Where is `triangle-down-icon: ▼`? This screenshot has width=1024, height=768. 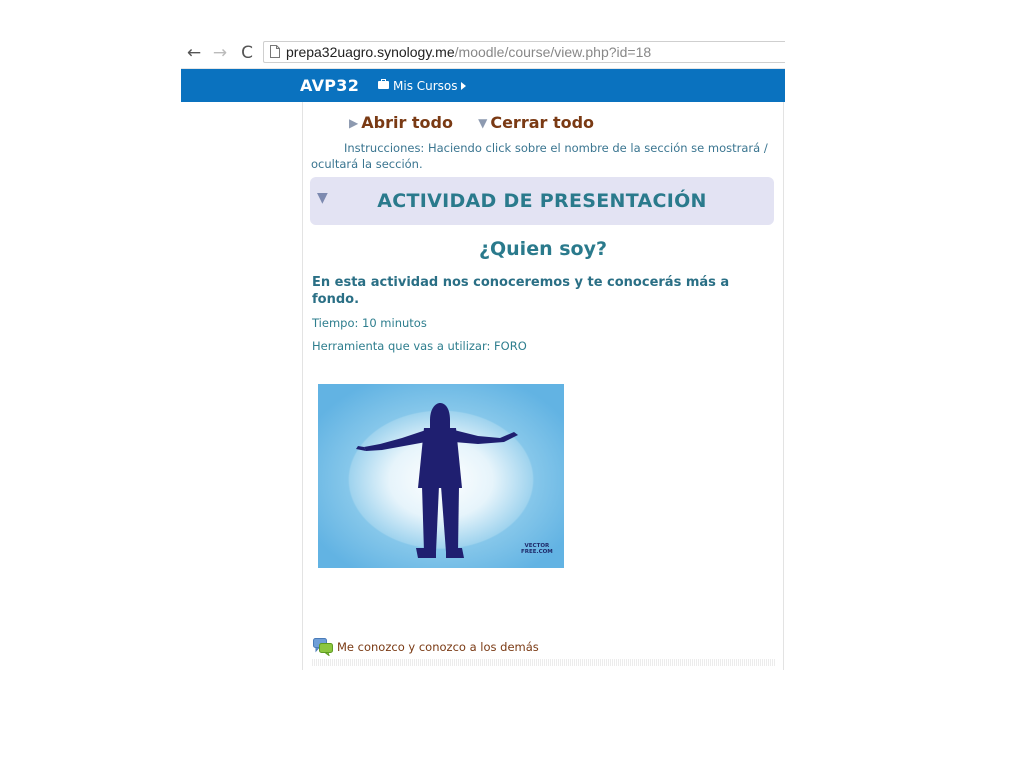 triangle-down-icon: ▼ is located at coordinates (483, 123).